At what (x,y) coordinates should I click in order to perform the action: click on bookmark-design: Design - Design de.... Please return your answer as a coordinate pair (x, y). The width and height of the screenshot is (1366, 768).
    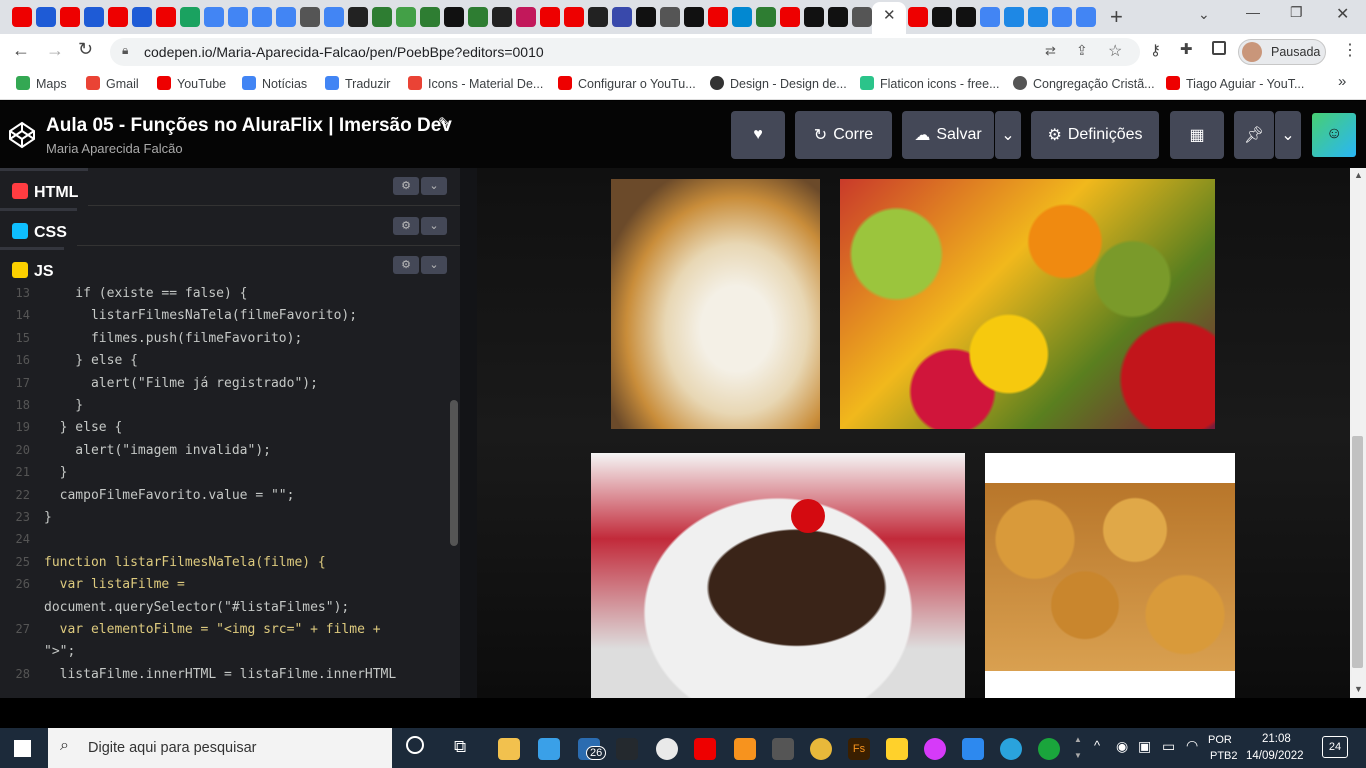
    Looking at the image, I should click on (778, 83).